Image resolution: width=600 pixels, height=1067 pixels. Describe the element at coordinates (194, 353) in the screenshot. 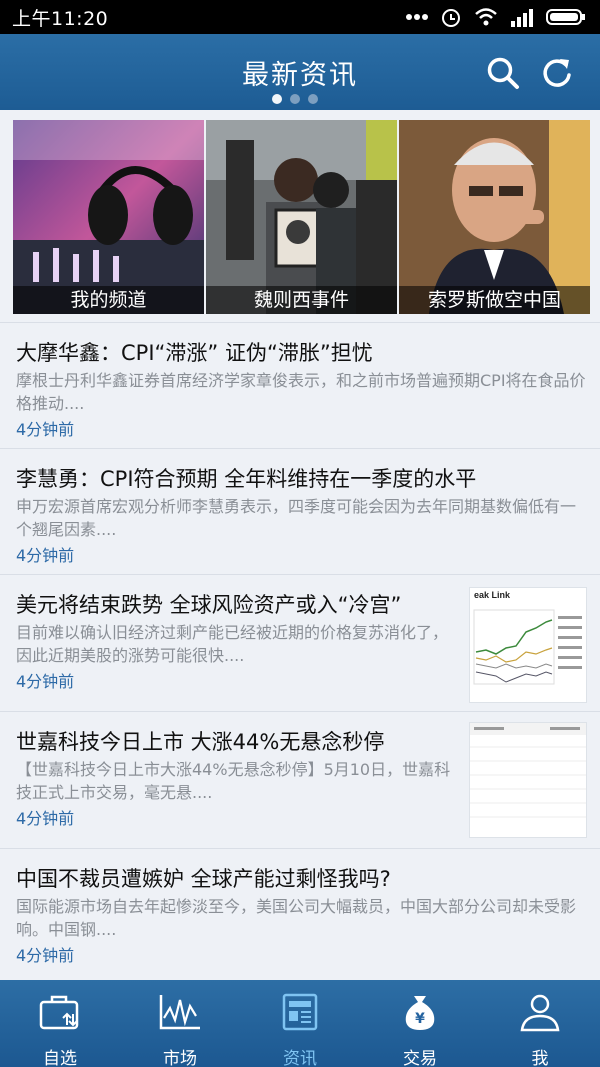

I see `news-title: 大摩华鑫：CPI“滞涨” 证伪“滞胀”担忧` at that location.